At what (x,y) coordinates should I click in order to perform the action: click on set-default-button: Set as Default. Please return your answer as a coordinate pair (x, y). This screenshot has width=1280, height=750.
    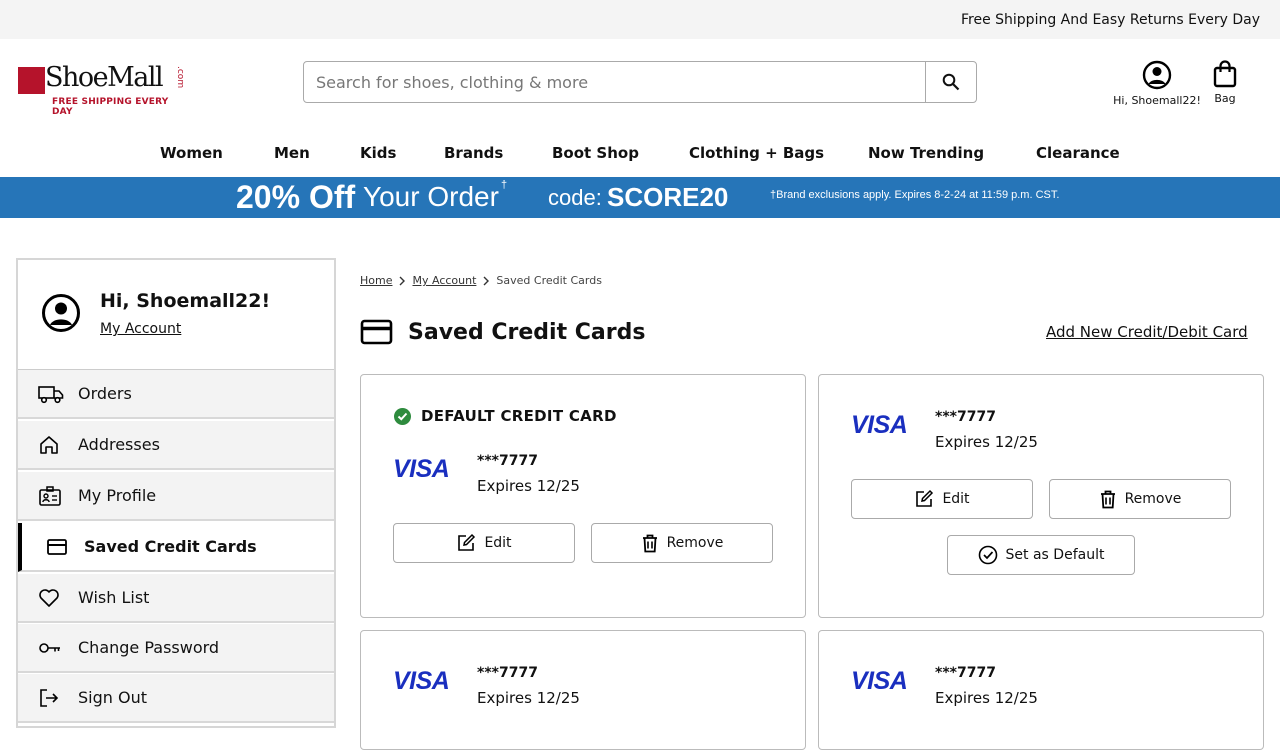
    Looking at the image, I should click on (1041, 555).